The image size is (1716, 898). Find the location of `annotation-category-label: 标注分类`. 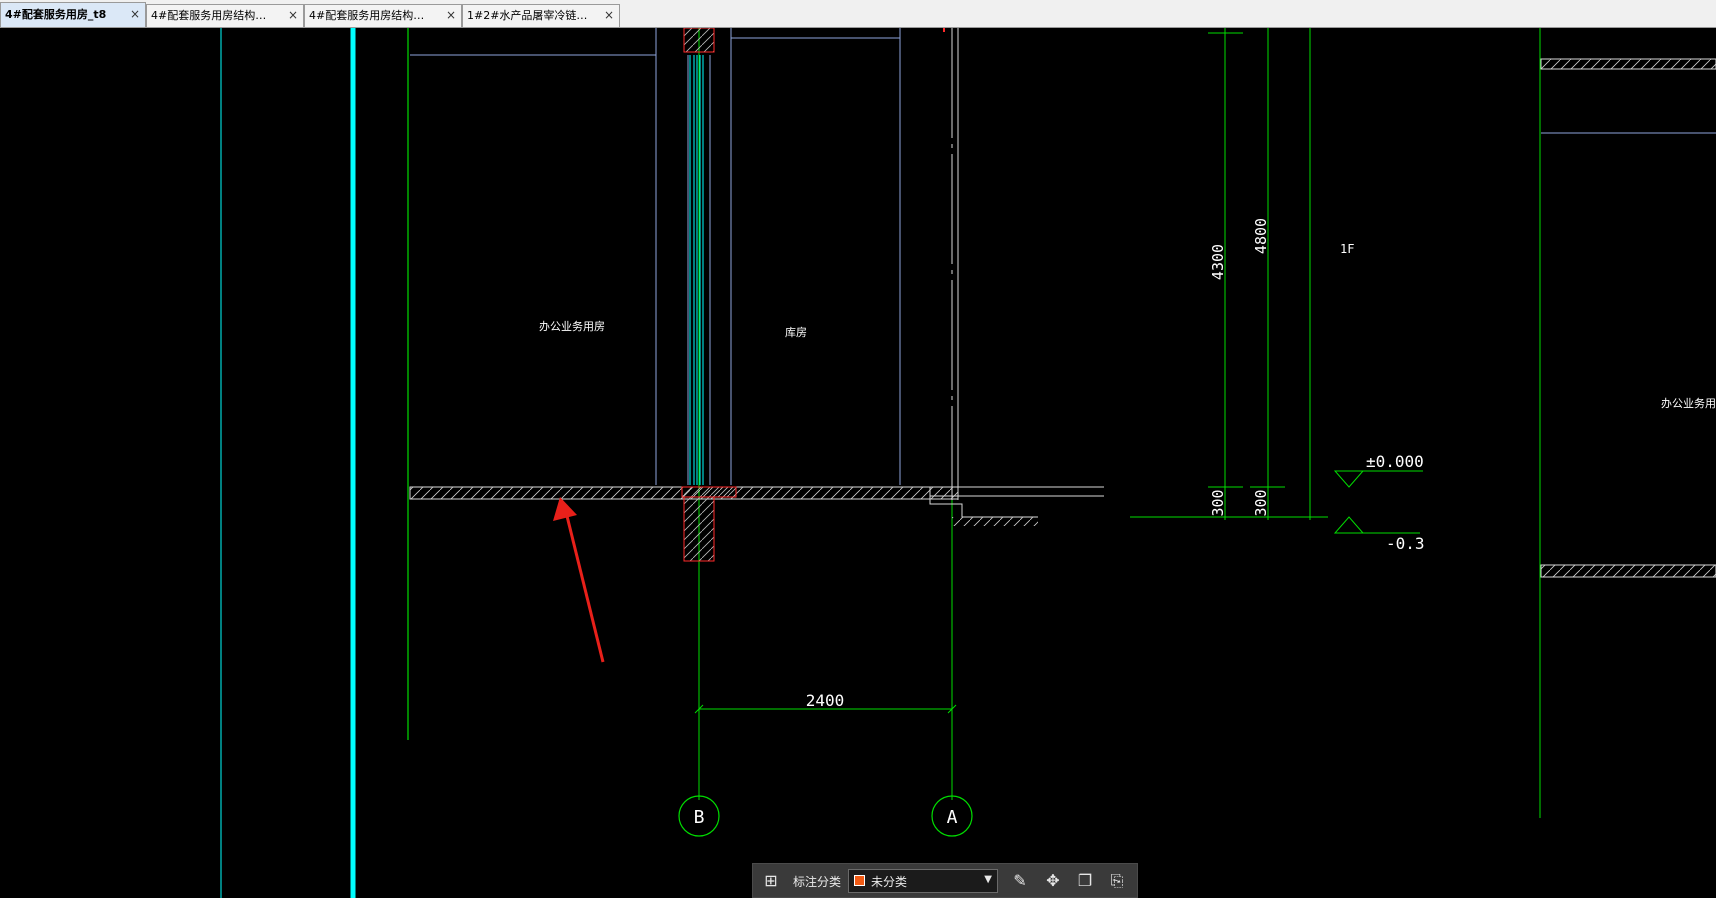

annotation-category-label: 标注分类 is located at coordinates (817, 882).